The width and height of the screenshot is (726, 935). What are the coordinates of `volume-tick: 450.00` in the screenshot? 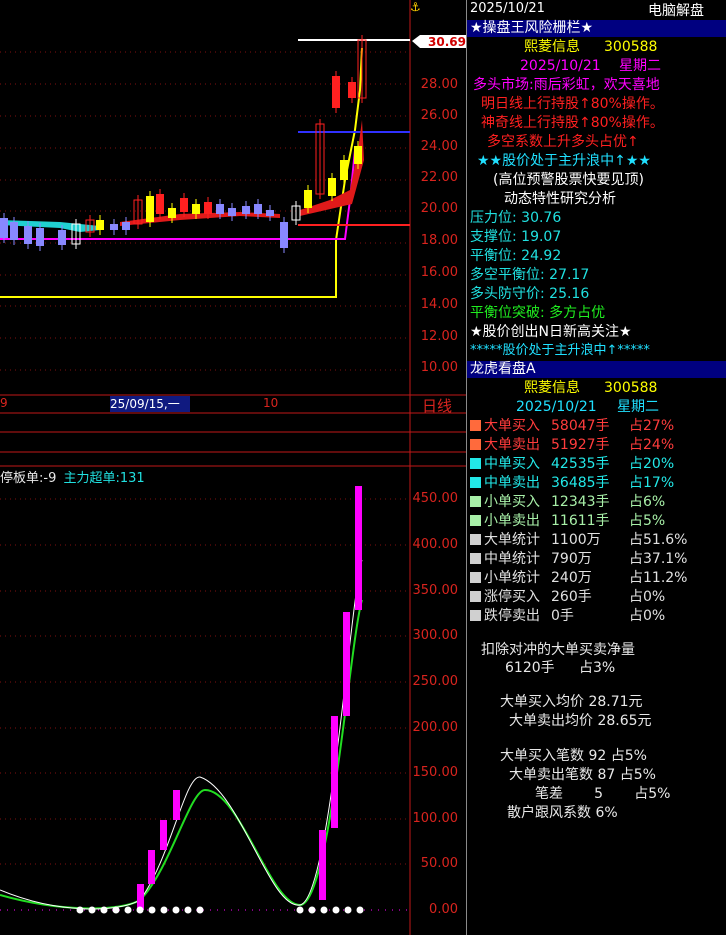 It's located at (435, 498).